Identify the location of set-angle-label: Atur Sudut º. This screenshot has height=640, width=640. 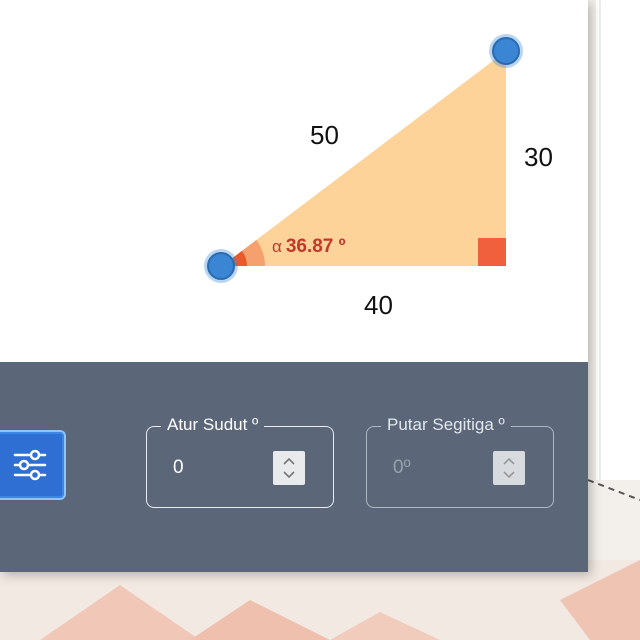
(213, 425).